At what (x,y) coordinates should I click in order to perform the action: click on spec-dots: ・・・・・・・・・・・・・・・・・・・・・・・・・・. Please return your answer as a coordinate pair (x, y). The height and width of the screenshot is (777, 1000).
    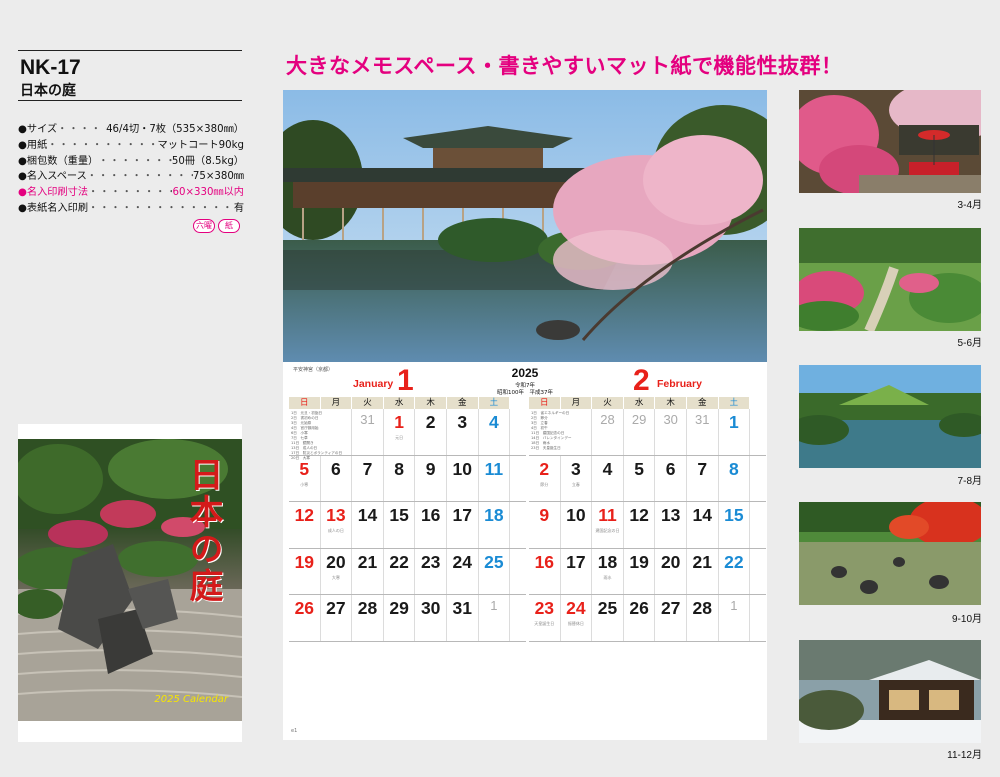
    Looking at the image, I should click on (161, 208).